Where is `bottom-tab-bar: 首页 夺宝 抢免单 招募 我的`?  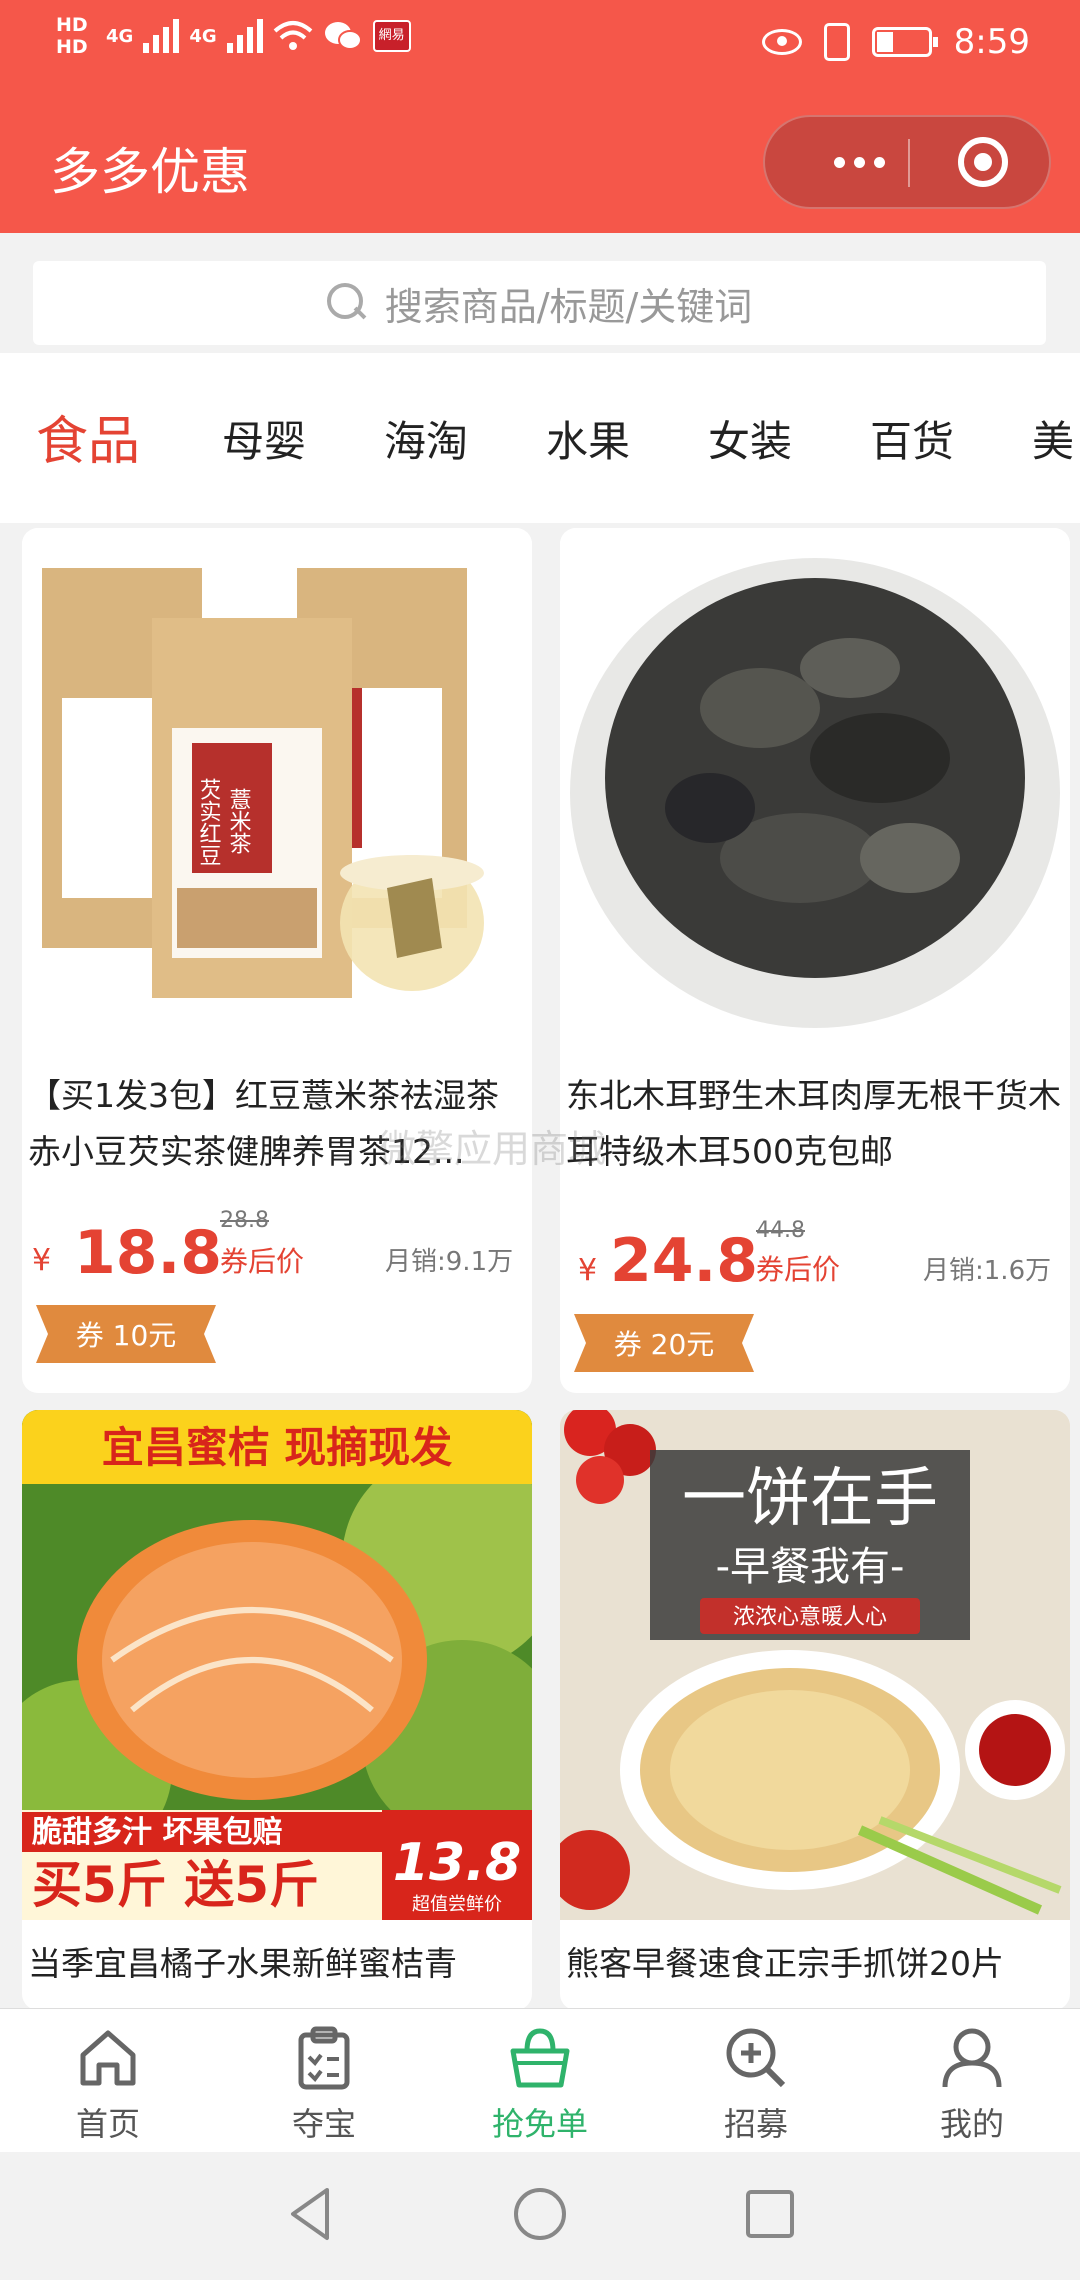
bottom-tab-bar: 首页 夺宝 抢免单 招募 我的 is located at coordinates (540, 2080).